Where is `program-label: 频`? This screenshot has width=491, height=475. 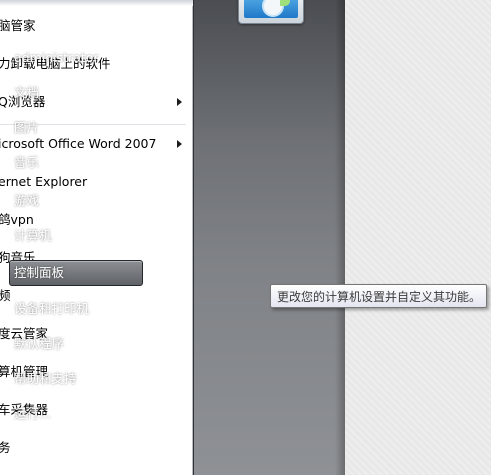
program-label: 频 is located at coordinates (5, 295).